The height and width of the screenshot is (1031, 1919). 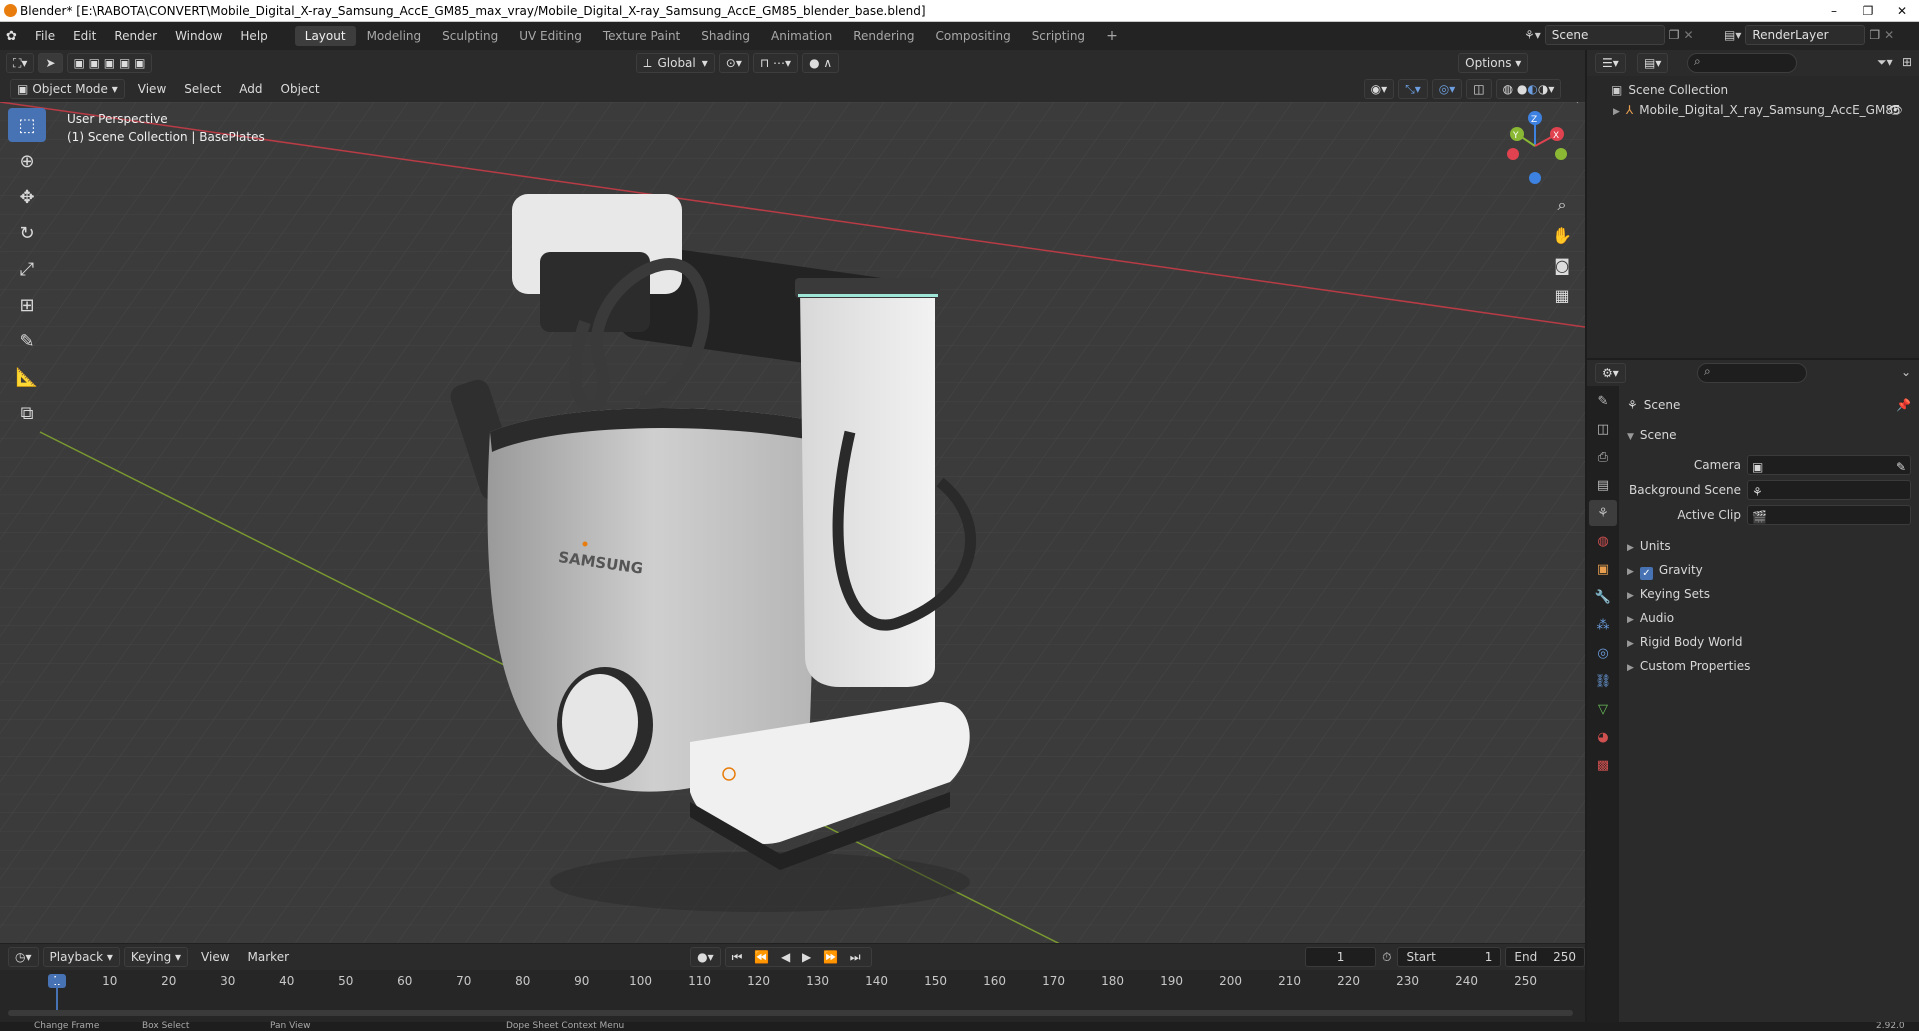 I want to click on delete-scene-icon: ✕, so click(x=1689, y=35).